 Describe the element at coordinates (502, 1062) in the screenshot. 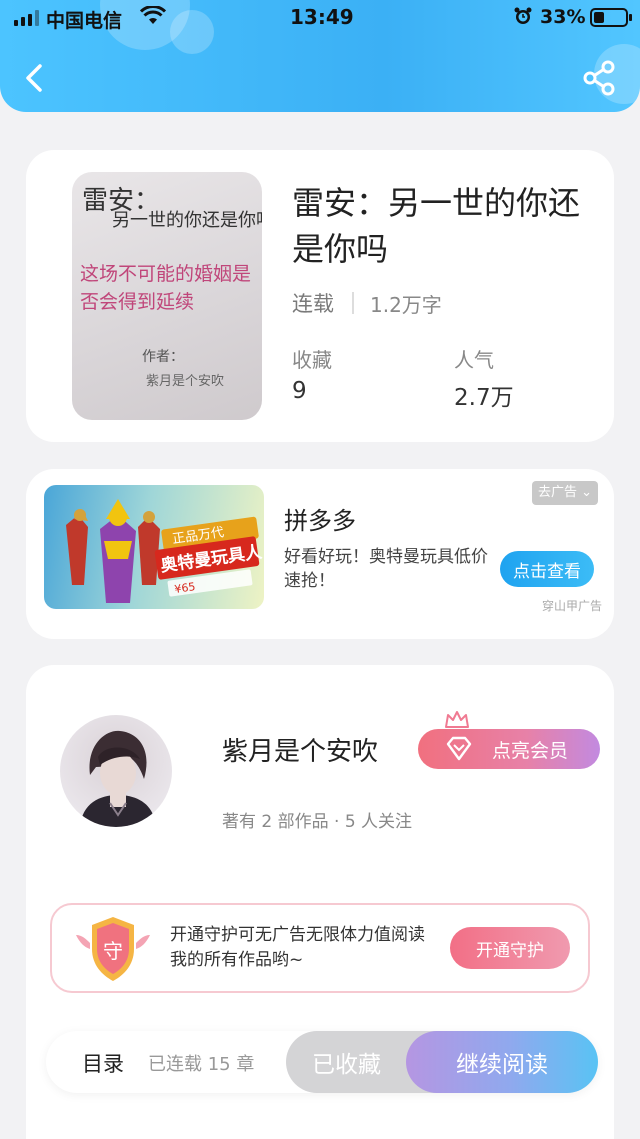

I see `continue-reading-button: 继续阅读` at that location.